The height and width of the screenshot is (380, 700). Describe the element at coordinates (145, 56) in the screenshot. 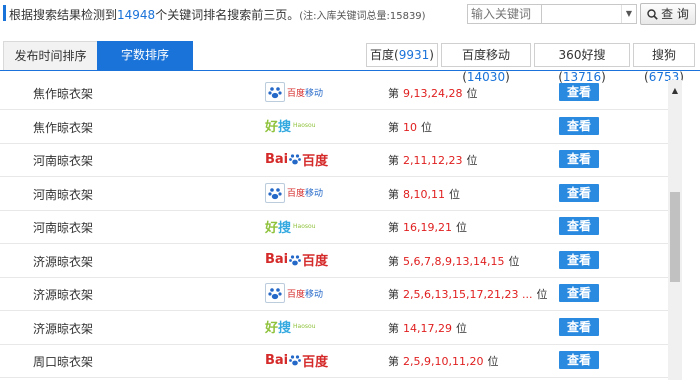

I see `tab-word-count: 字数排序` at that location.